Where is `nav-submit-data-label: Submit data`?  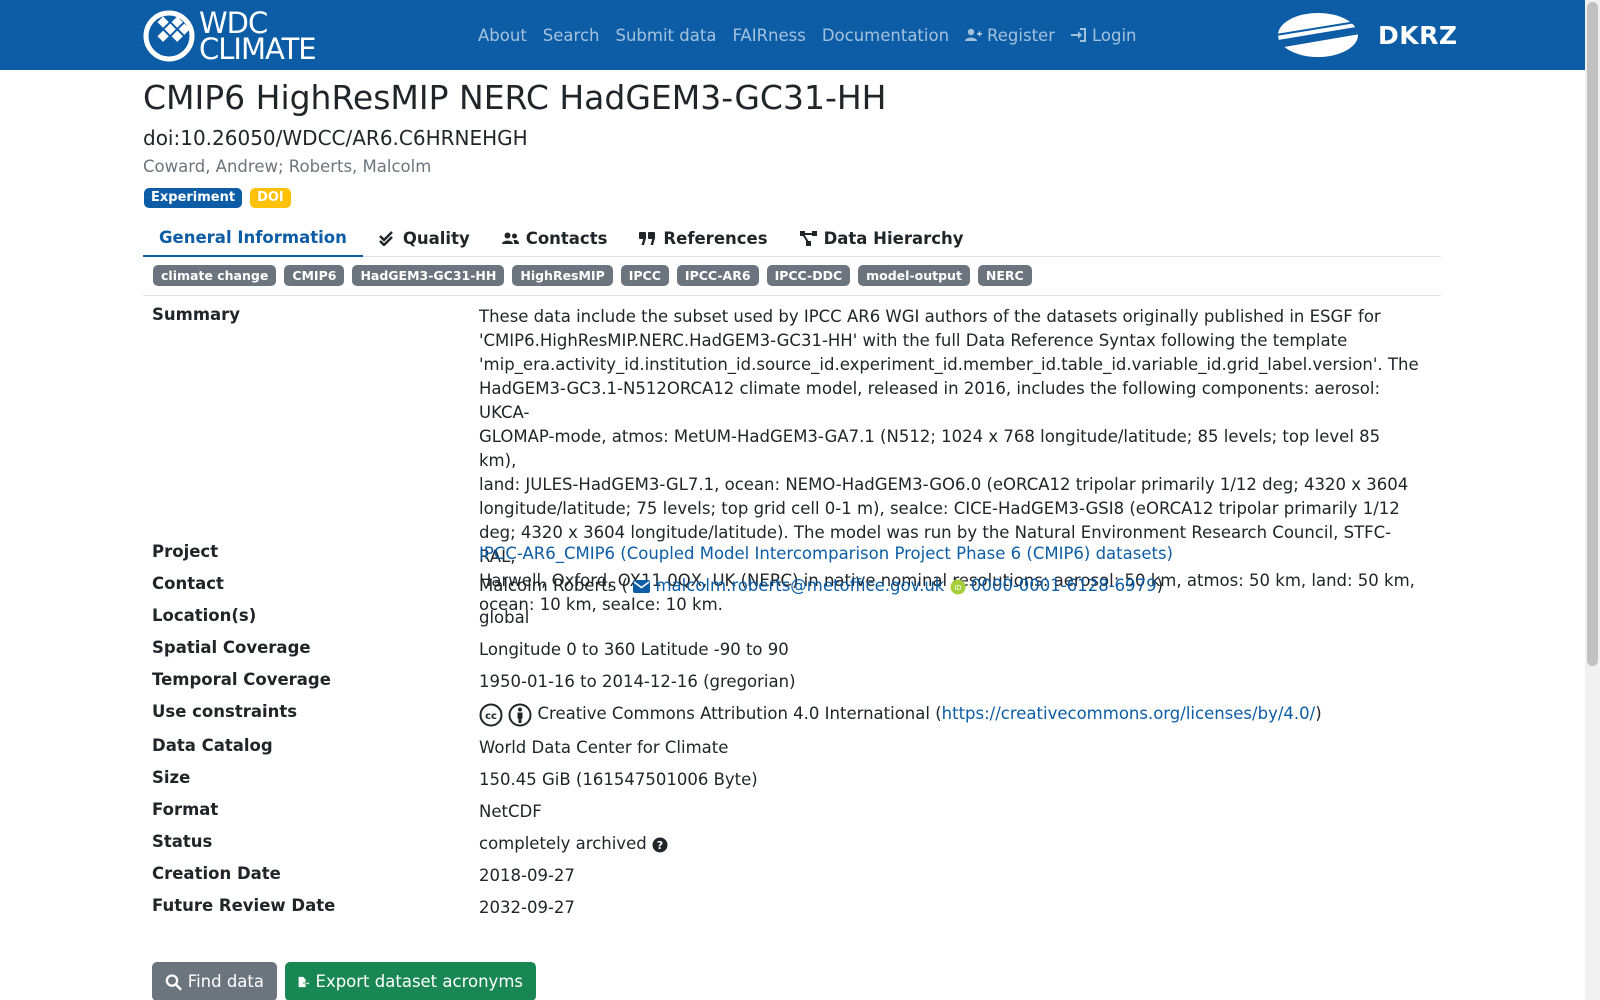 nav-submit-data-label: Submit data is located at coordinates (666, 35).